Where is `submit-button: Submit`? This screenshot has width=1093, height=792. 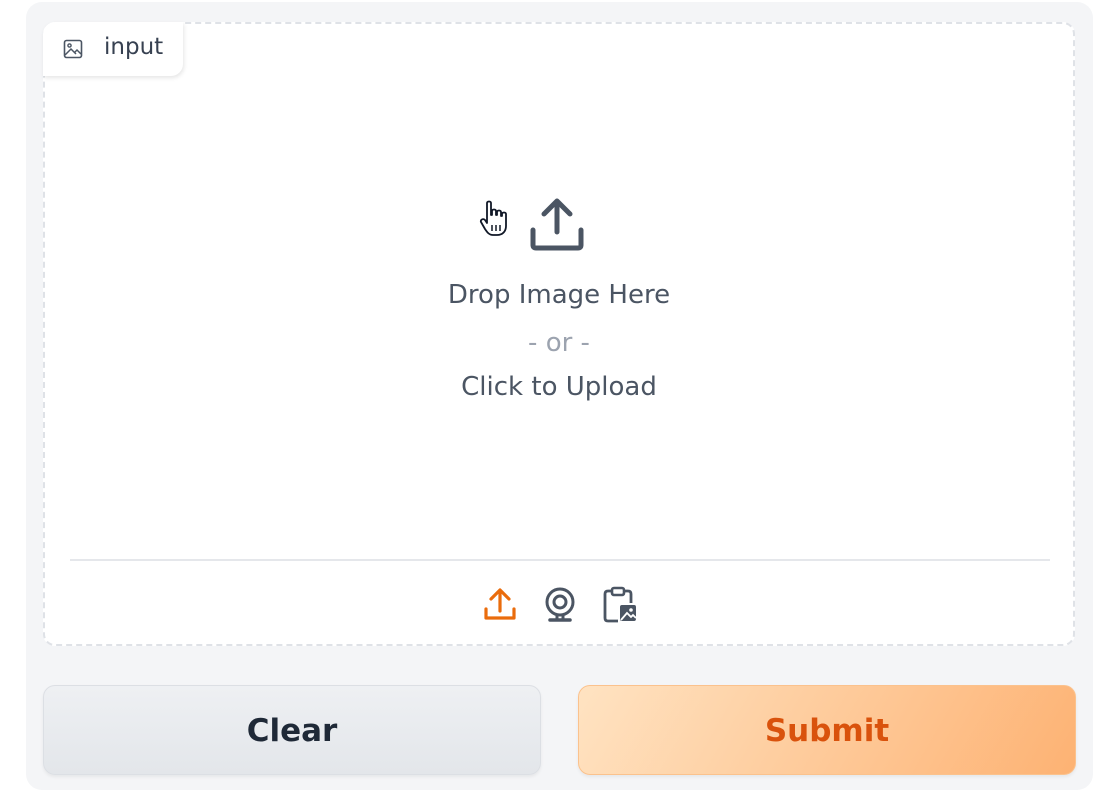 submit-button: Submit is located at coordinates (827, 730).